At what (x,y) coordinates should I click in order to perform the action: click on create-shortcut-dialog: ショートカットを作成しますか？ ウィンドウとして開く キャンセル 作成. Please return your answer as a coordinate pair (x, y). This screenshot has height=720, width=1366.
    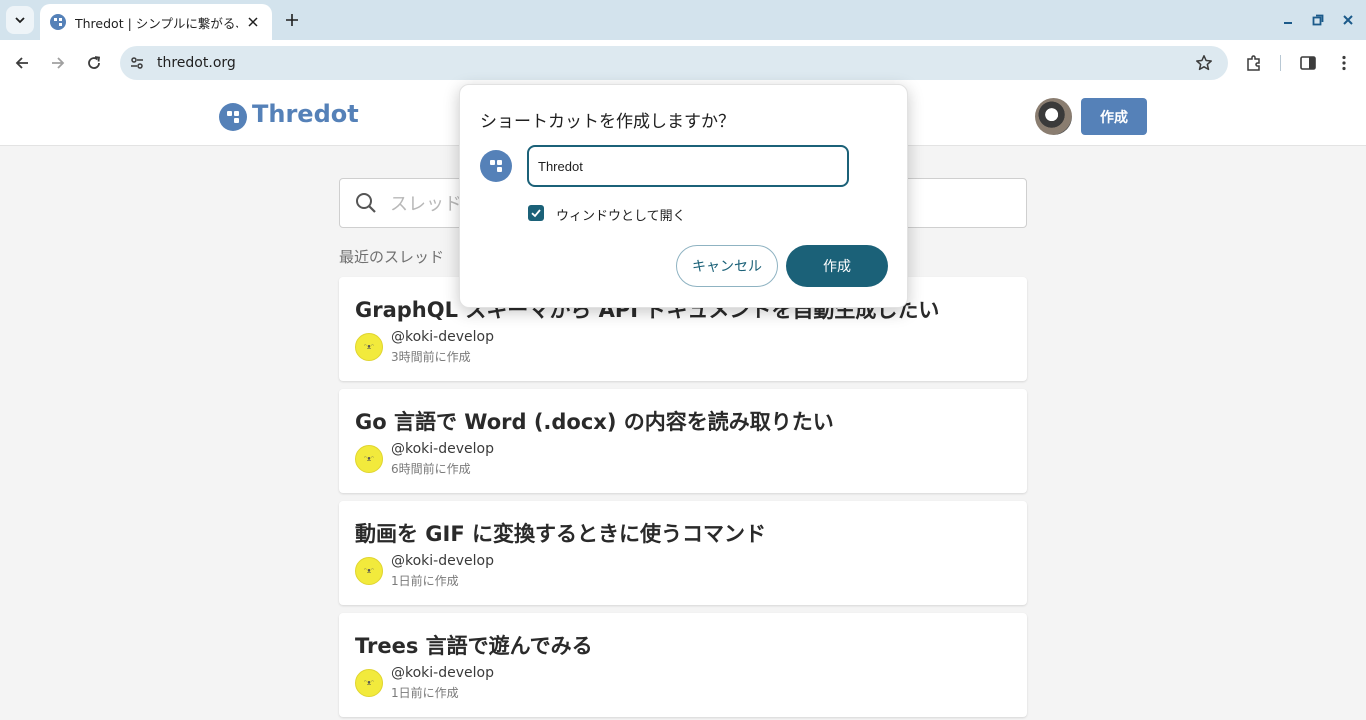
    Looking at the image, I should click on (683, 196).